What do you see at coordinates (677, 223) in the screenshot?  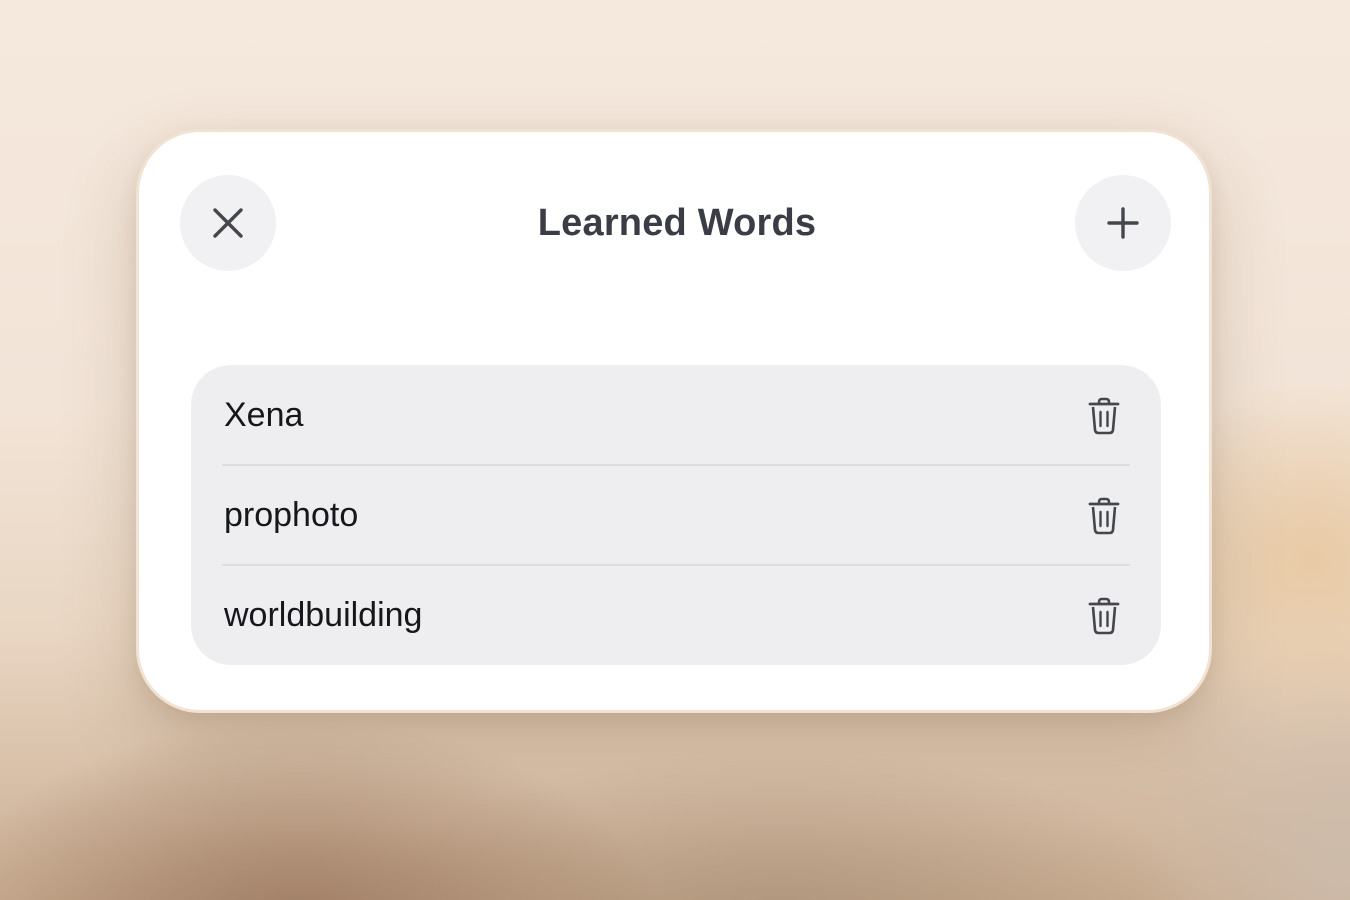 I see `dialog-title: Learned Words` at bounding box center [677, 223].